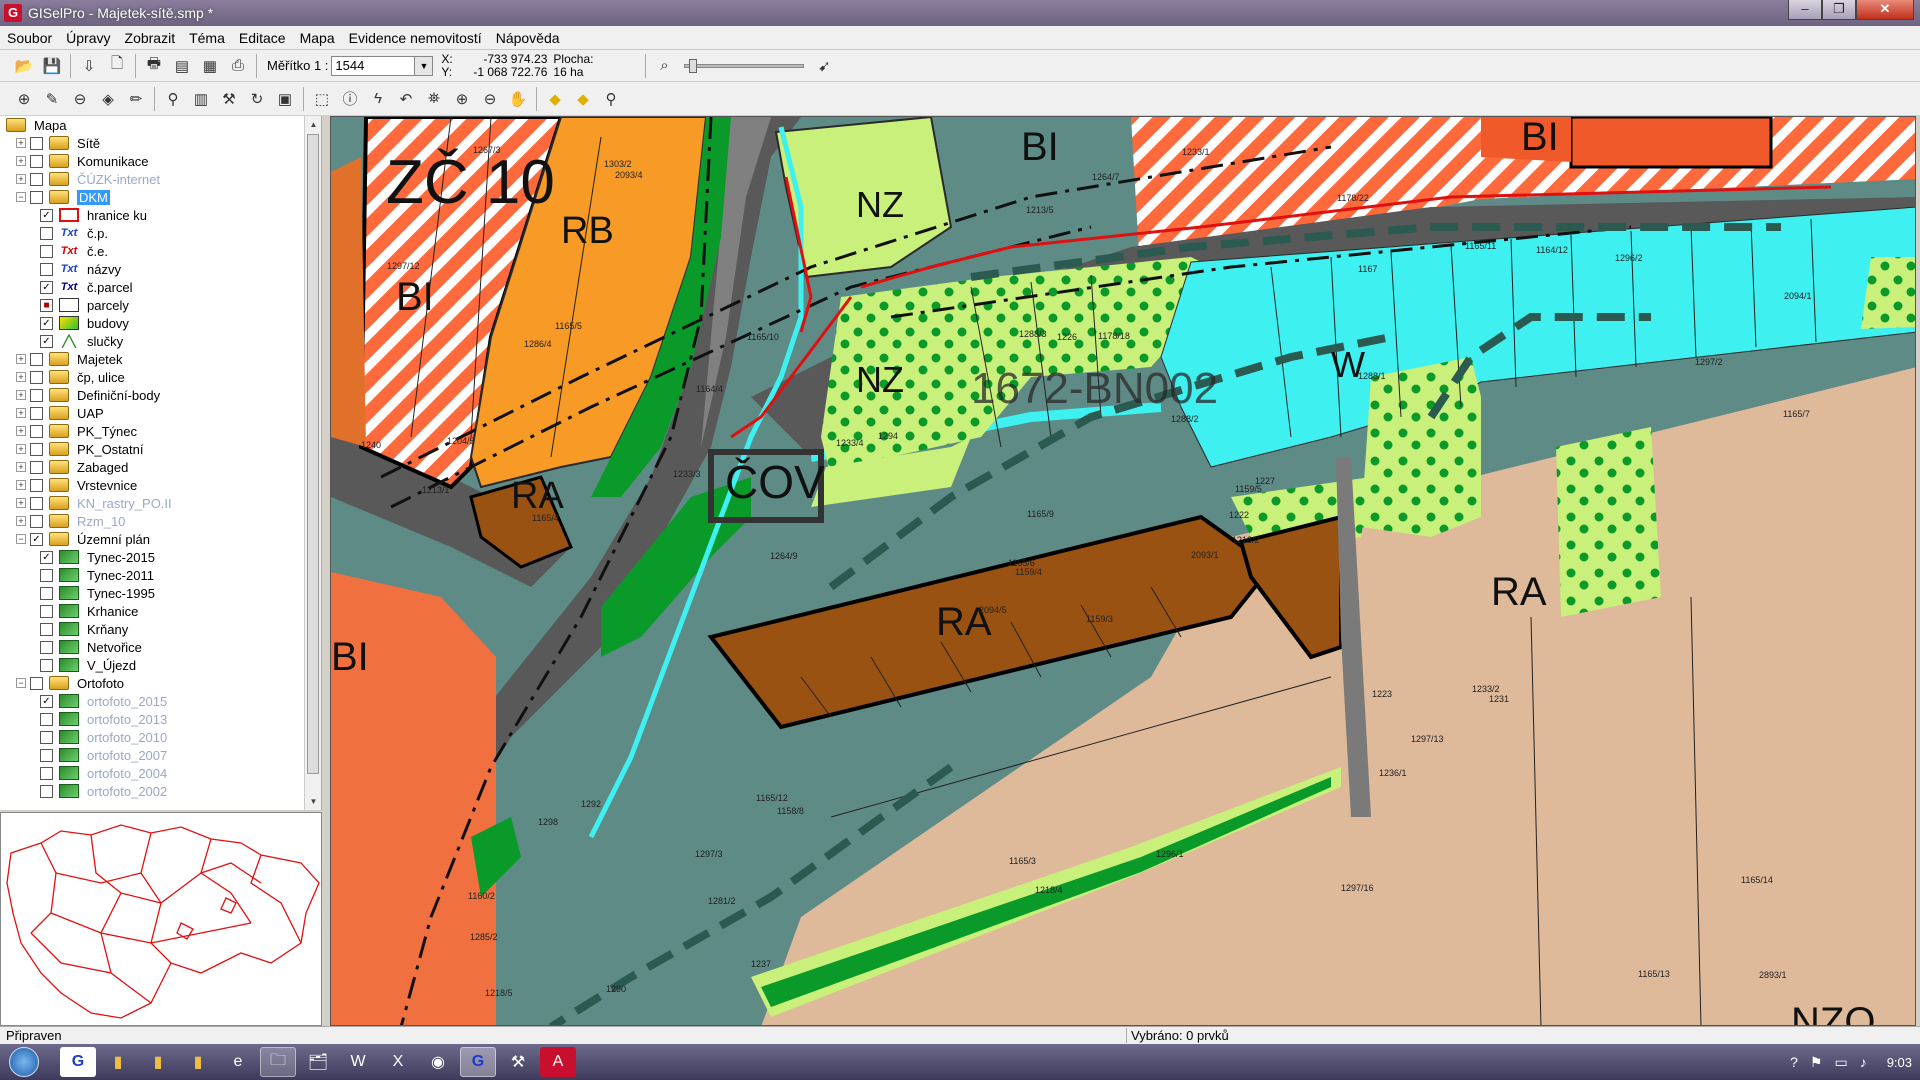 This screenshot has width=1920, height=1080. Describe the element at coordinates (424, 65) in the screenshot. I see `scale-dropdown-icon: ▼` at that location.